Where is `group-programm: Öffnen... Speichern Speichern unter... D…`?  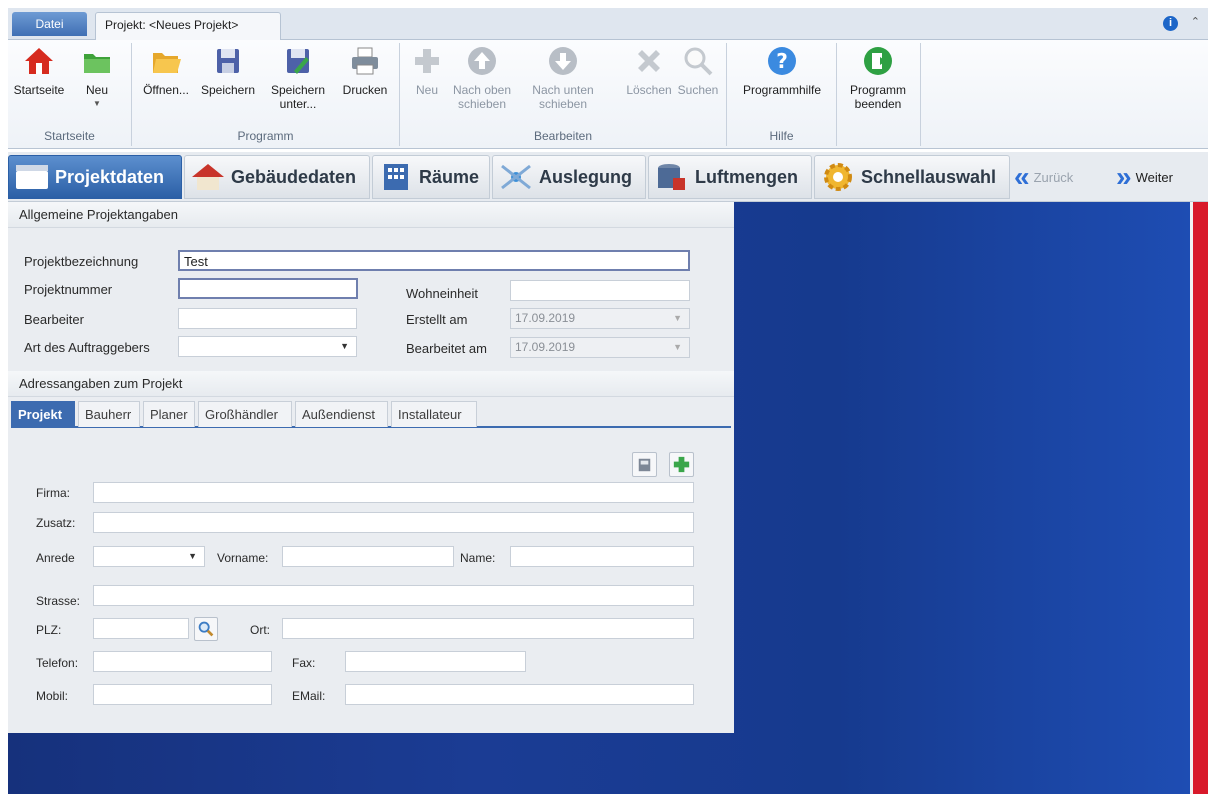
group-programm: Öffnen... Speichern Speichern unter... D… is located at coordinates (266, 94).